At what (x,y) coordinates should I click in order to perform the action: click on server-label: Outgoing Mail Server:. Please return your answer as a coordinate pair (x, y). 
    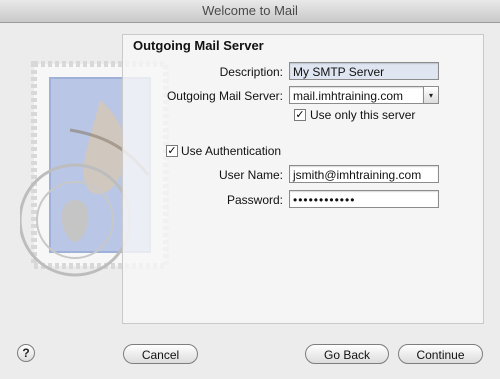
    Looking at the image, I should click on (224, 96).